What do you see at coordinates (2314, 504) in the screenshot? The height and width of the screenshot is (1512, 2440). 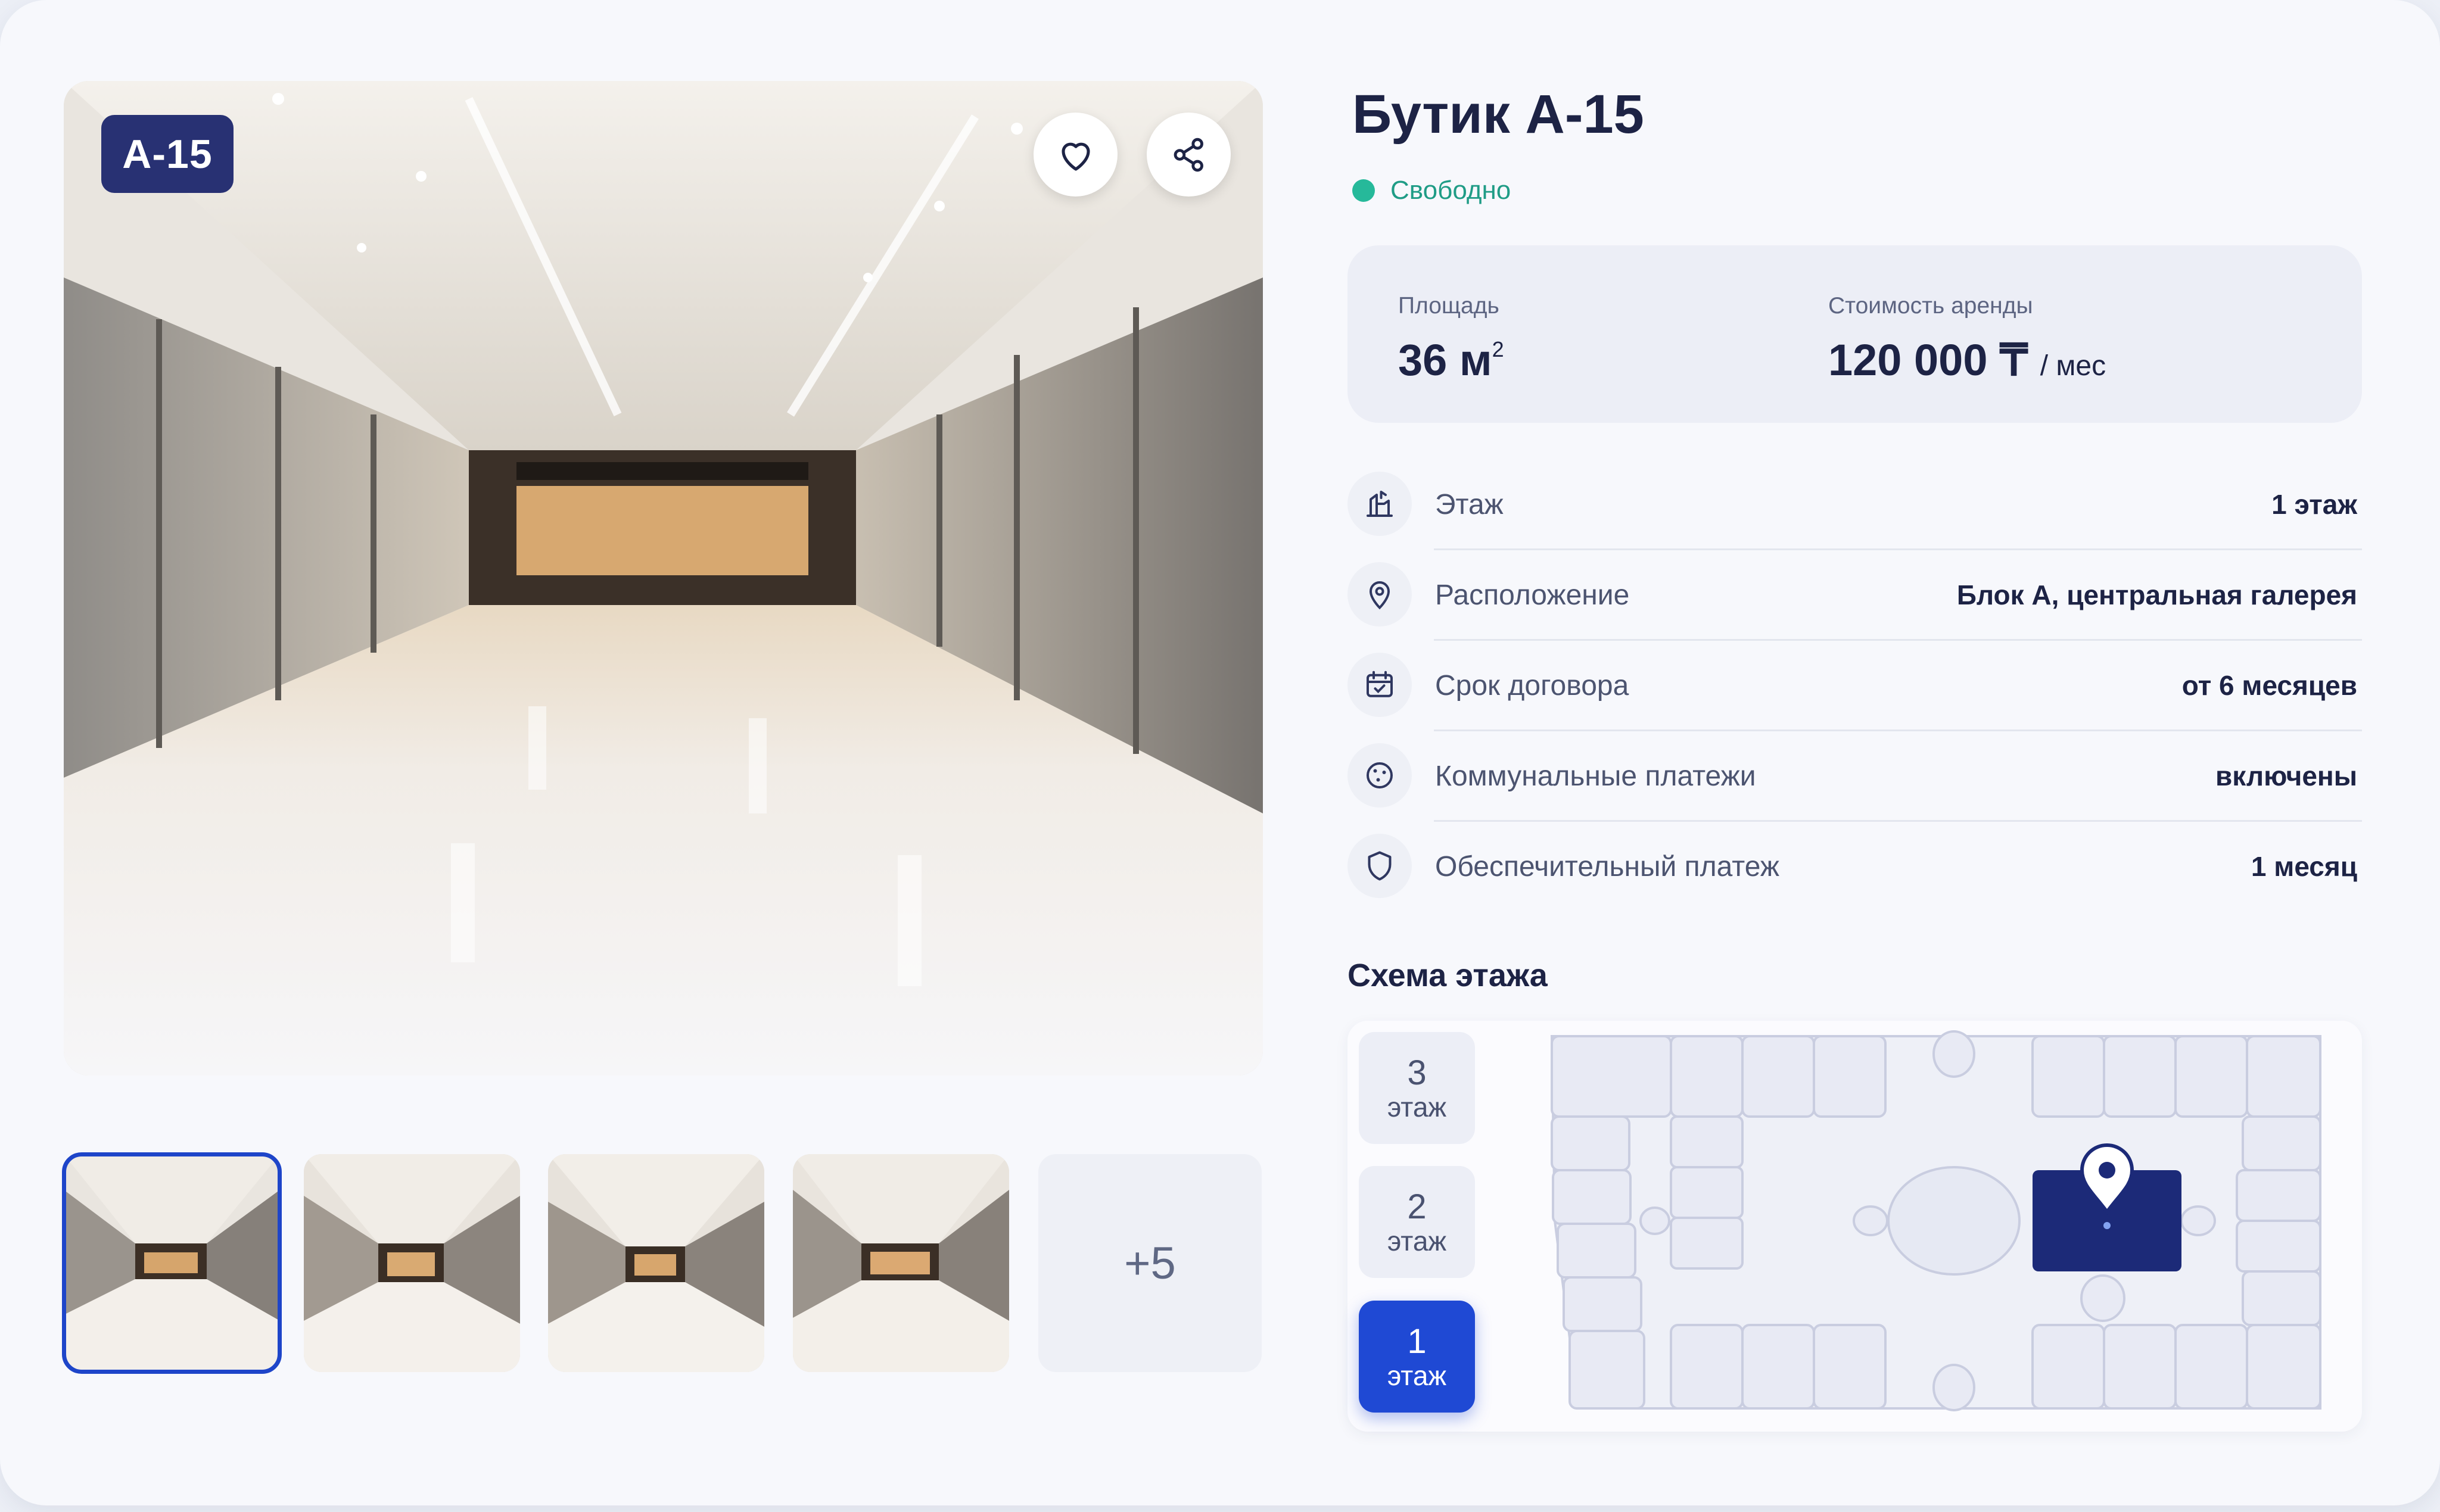 I see `detail-value: 1 этаж` at bounding box center [2314, 504].